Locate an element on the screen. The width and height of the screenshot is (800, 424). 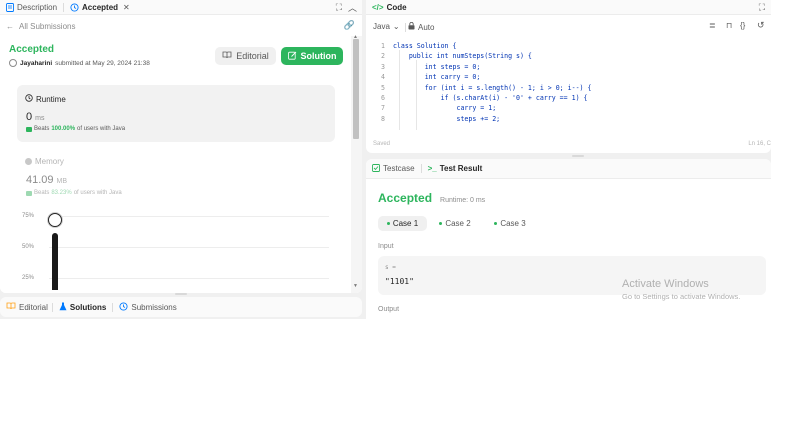
case-tab-3: Case 3 is located at coordinates (510, 223).